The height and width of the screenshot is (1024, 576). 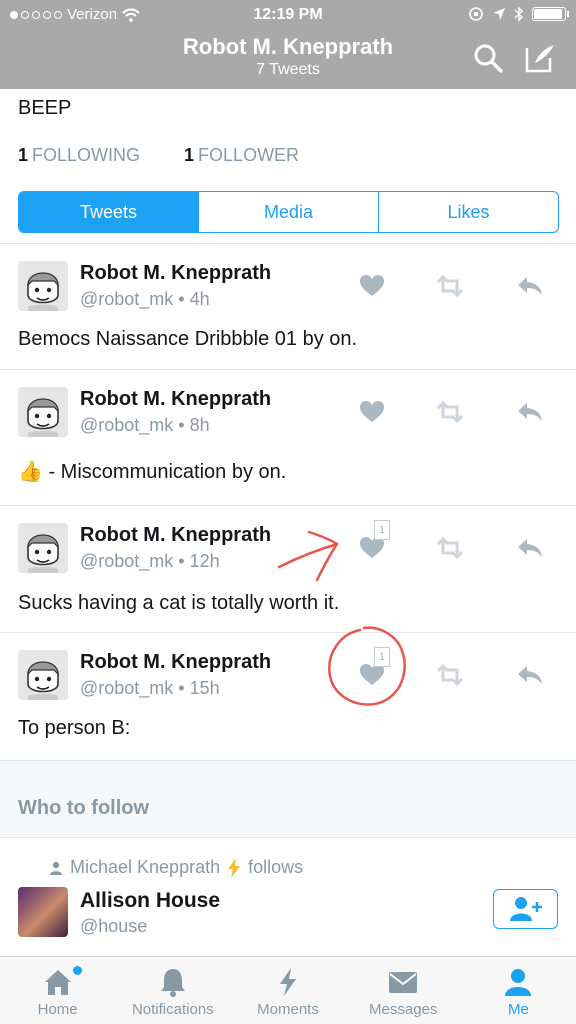 I want to click on tab-likes: Likes, so click(x=468, y=212).